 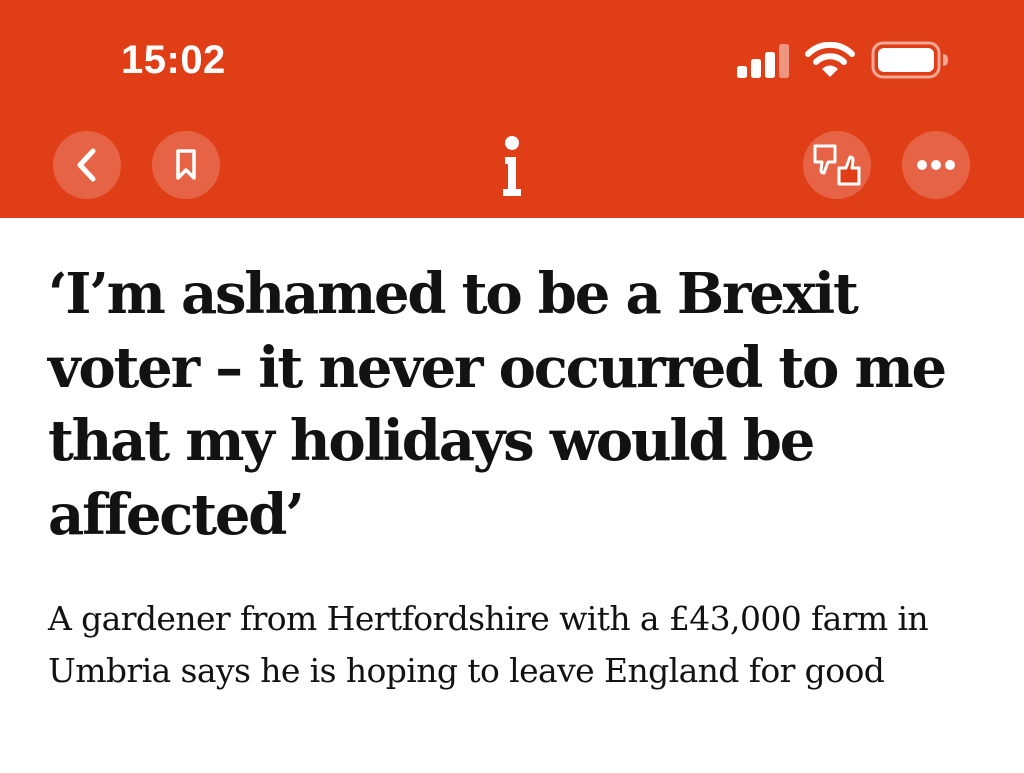 I want to click on more-dots-icon, so click(x=936, y=165).